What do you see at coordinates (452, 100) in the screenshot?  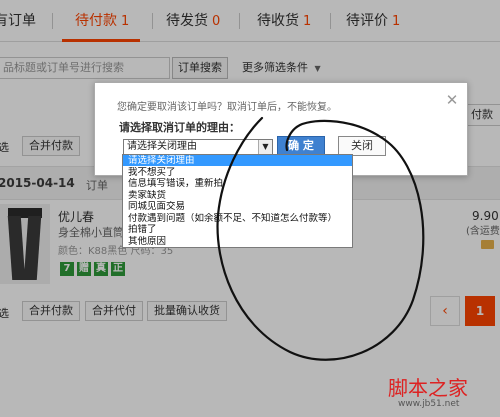 I see `close-icon: ✕` at bounding box center [452, 100].